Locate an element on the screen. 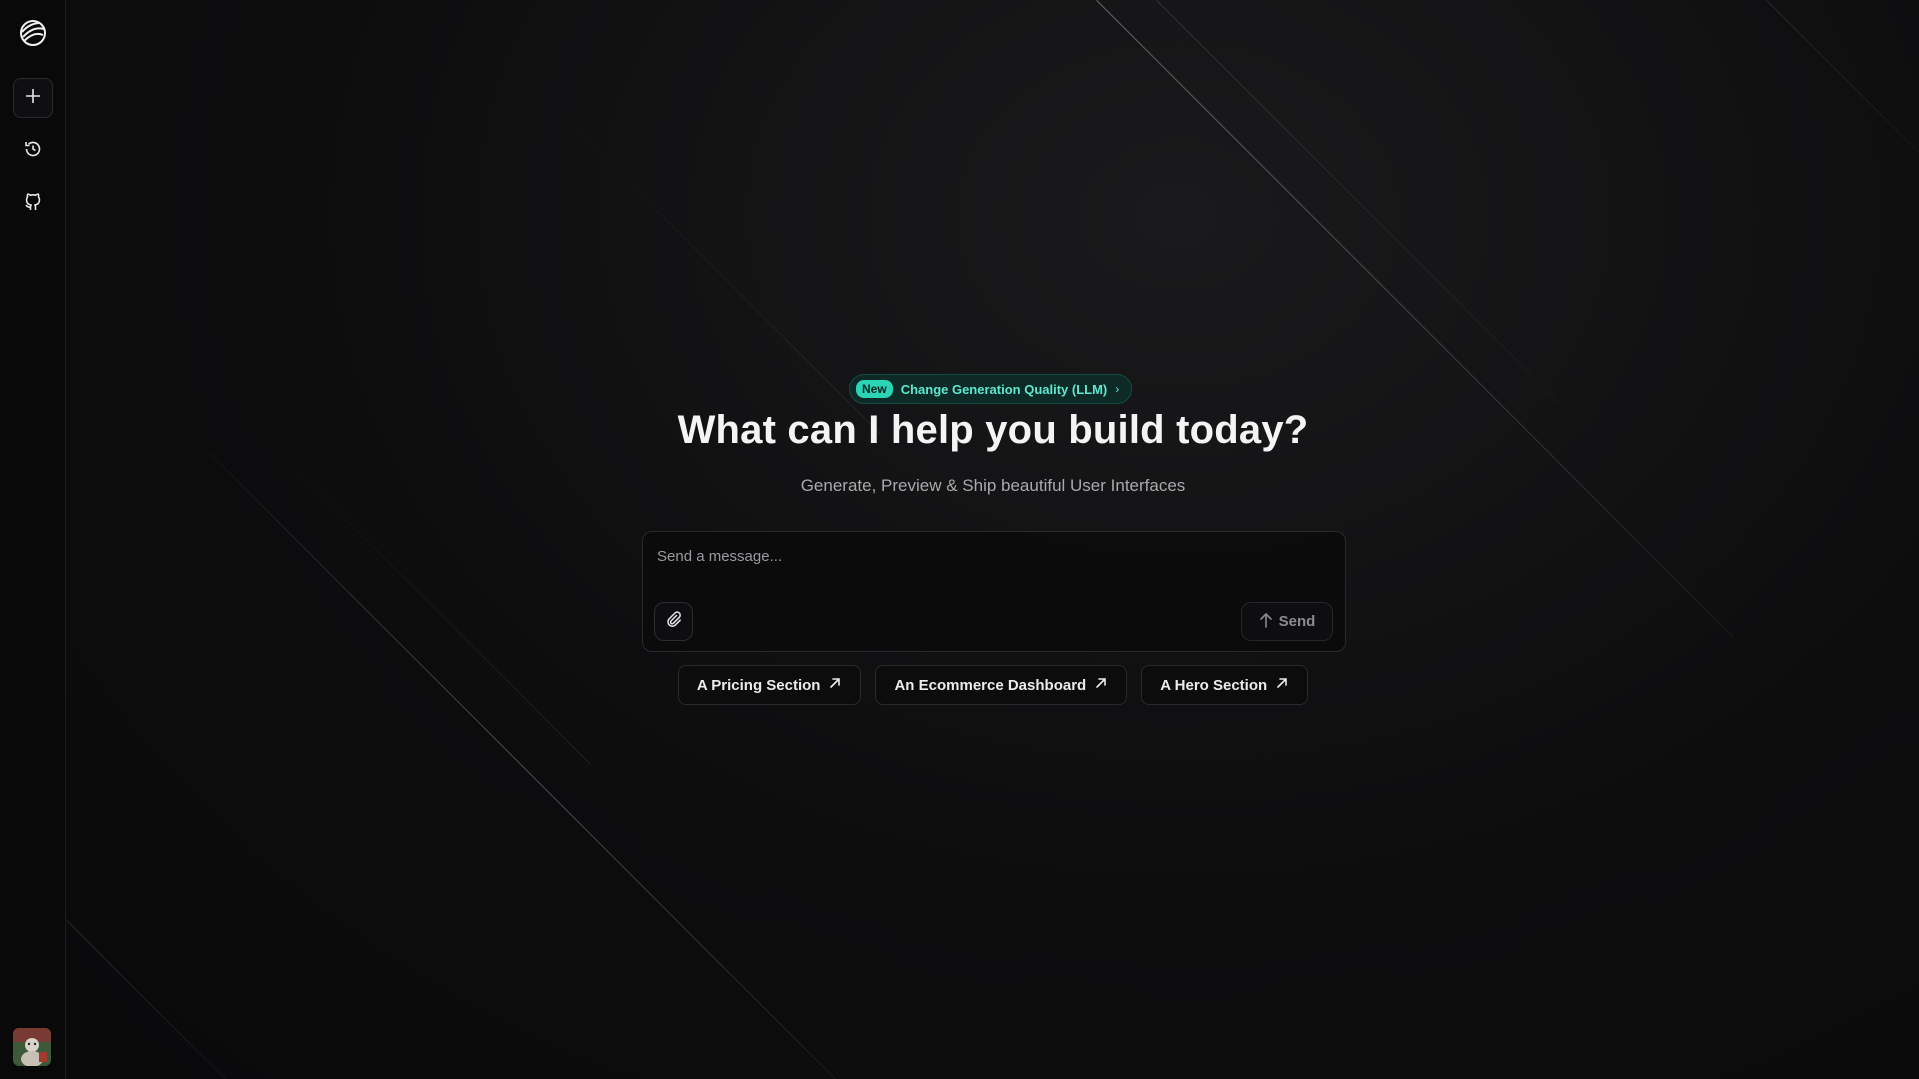 Image resolution: width=1919 pixels, height=1079 pixels. paperclip-icon is located at coordinates (674, 621).